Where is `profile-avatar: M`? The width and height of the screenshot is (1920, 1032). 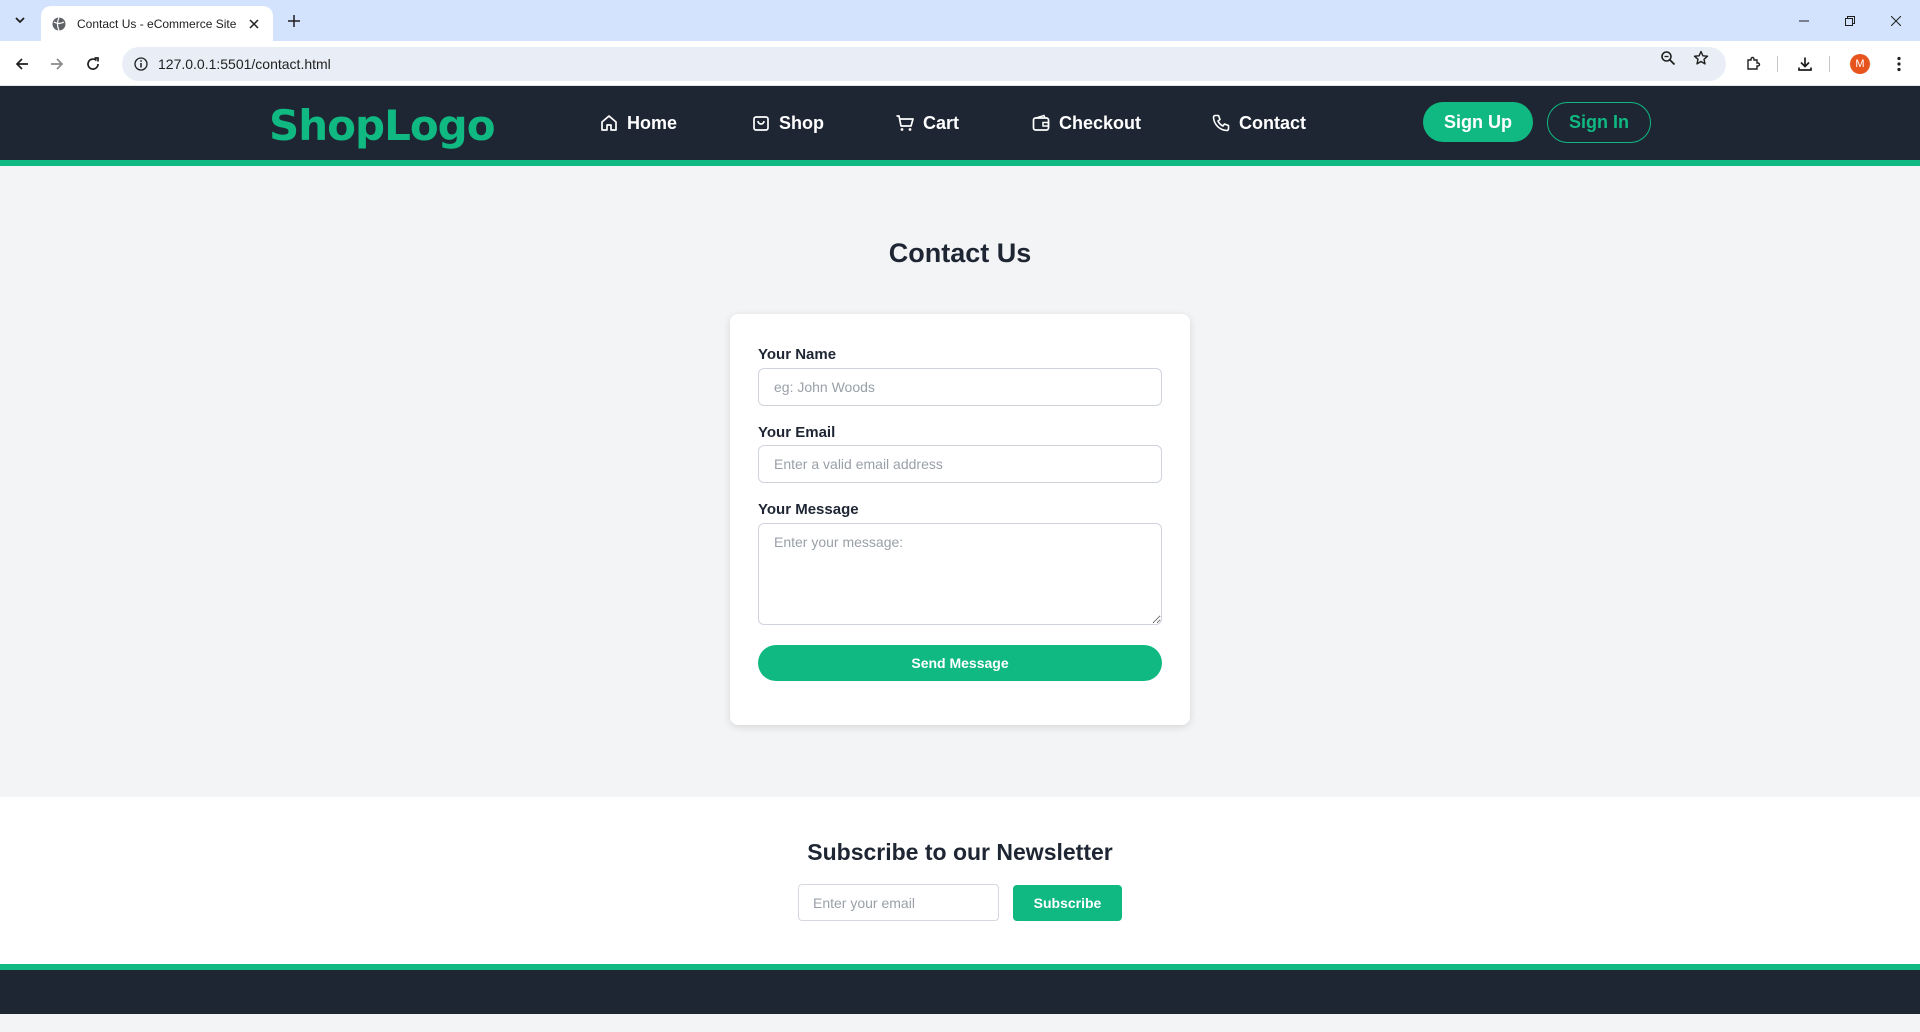 profile-avatar: M is located at coordinates (1860, 64).